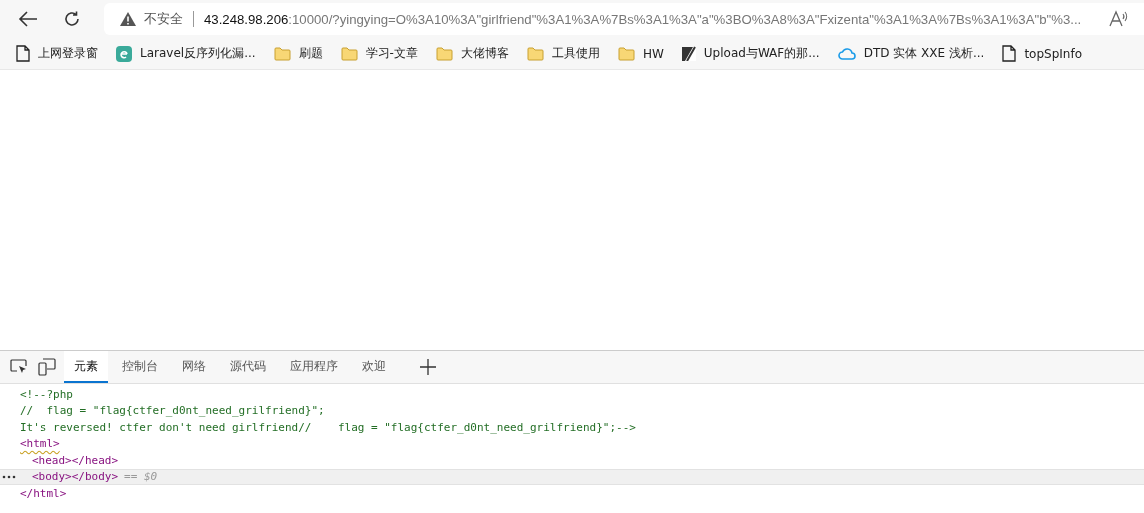 This screenshot has height=513, width=1144. What do you see at coordinates (86, 367) in the screenshot?
I see `devtools-tab: 元素` at bounding box center [86, 367].